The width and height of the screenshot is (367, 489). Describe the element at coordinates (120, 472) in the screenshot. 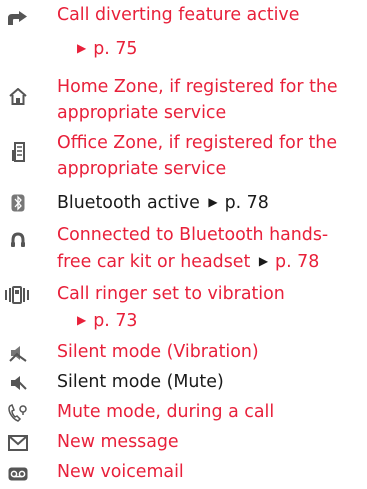

I see `item-label: New voicemail` at that location.